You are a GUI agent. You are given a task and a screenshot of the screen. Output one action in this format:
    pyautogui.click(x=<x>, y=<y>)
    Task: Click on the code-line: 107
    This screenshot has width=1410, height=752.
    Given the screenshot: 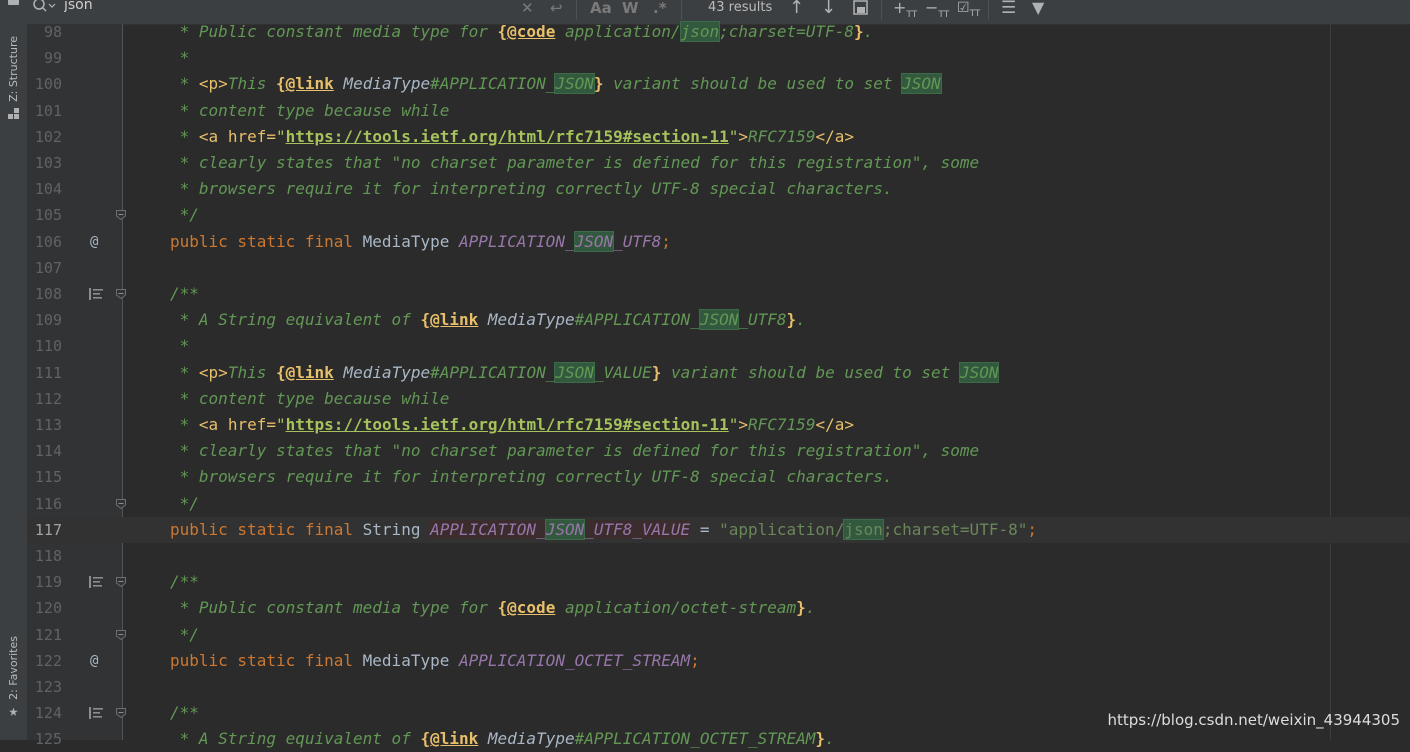 What is the action you would take?
    pyautogui.click(x=718, y=268)
    